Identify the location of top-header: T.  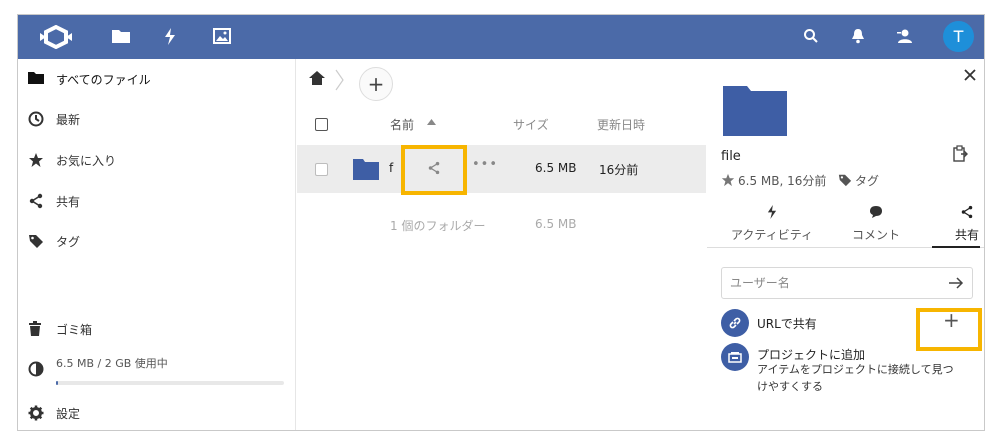
(501, 37).